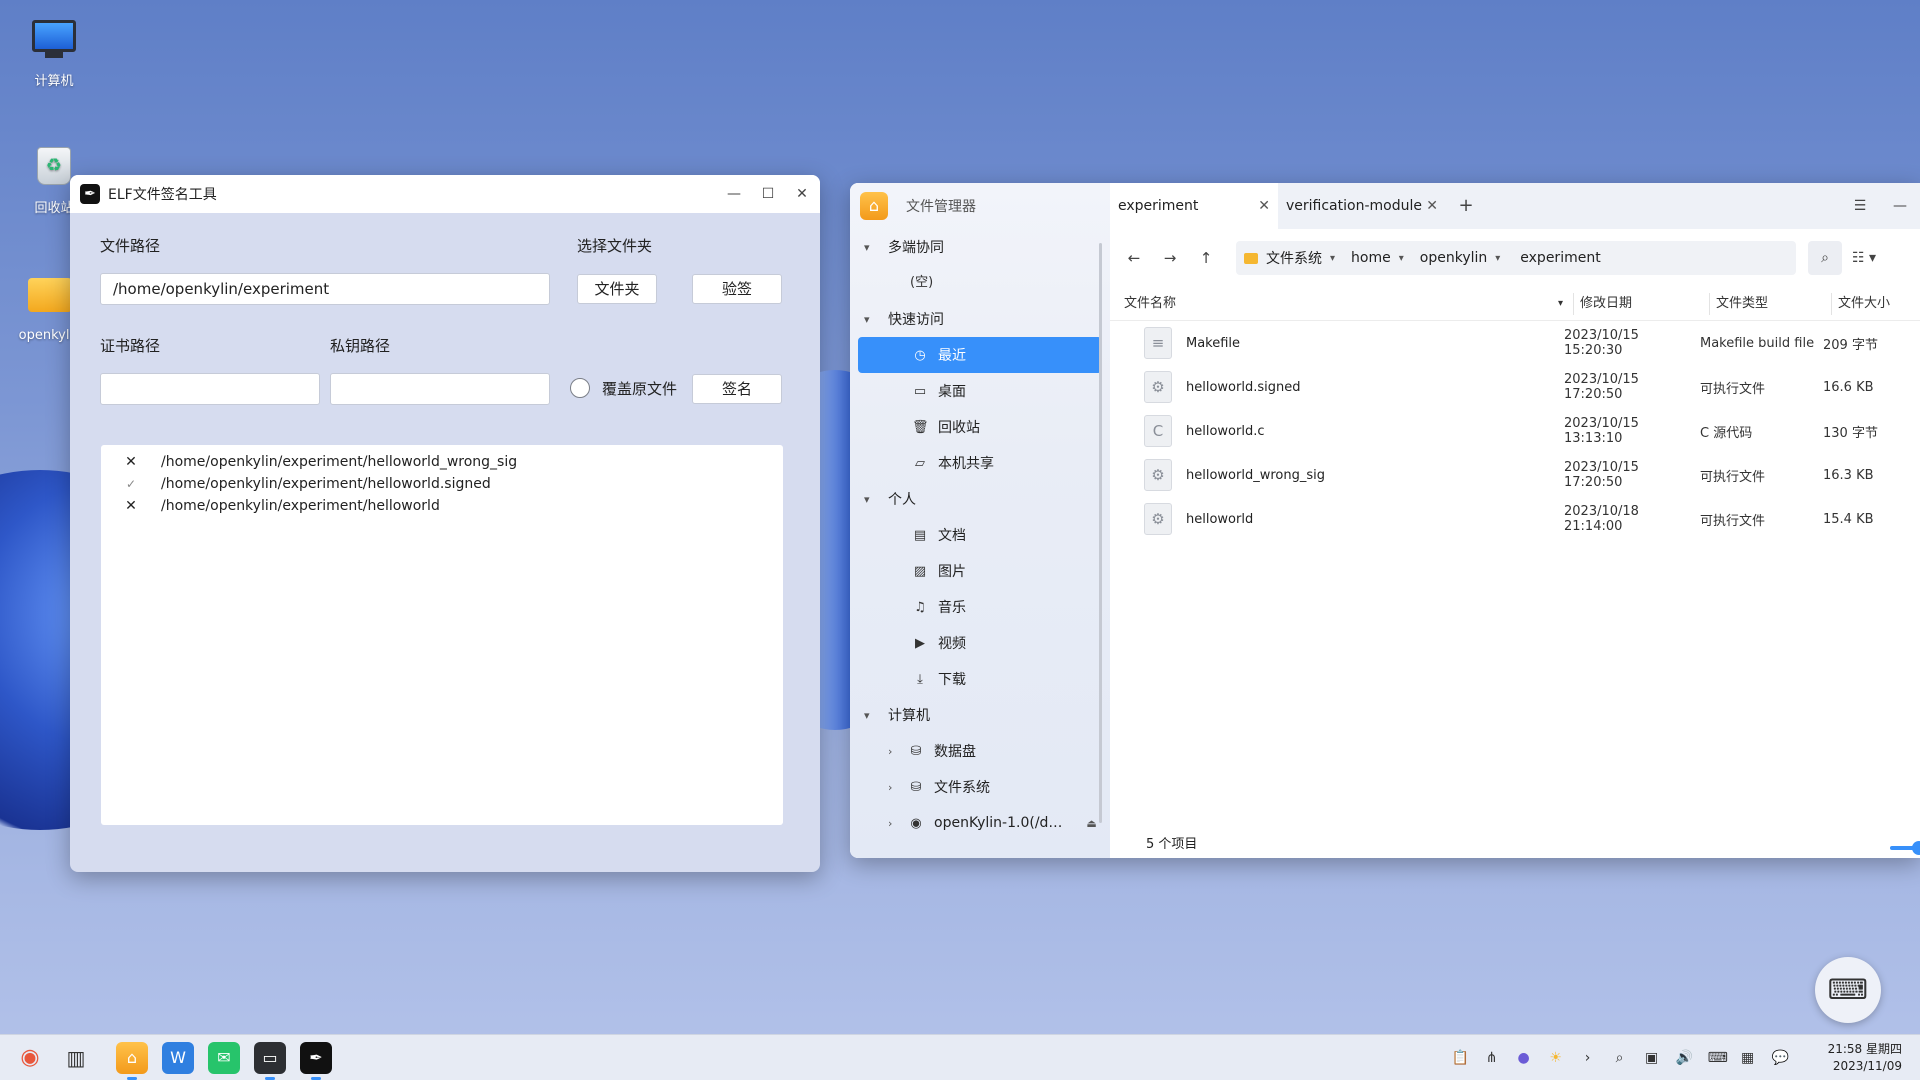 This screenshot has width=1920, height=1080. Describe the element at coordinates (1158, 343) in the screenshot. I see `text-file-icon: ≡` at that location.